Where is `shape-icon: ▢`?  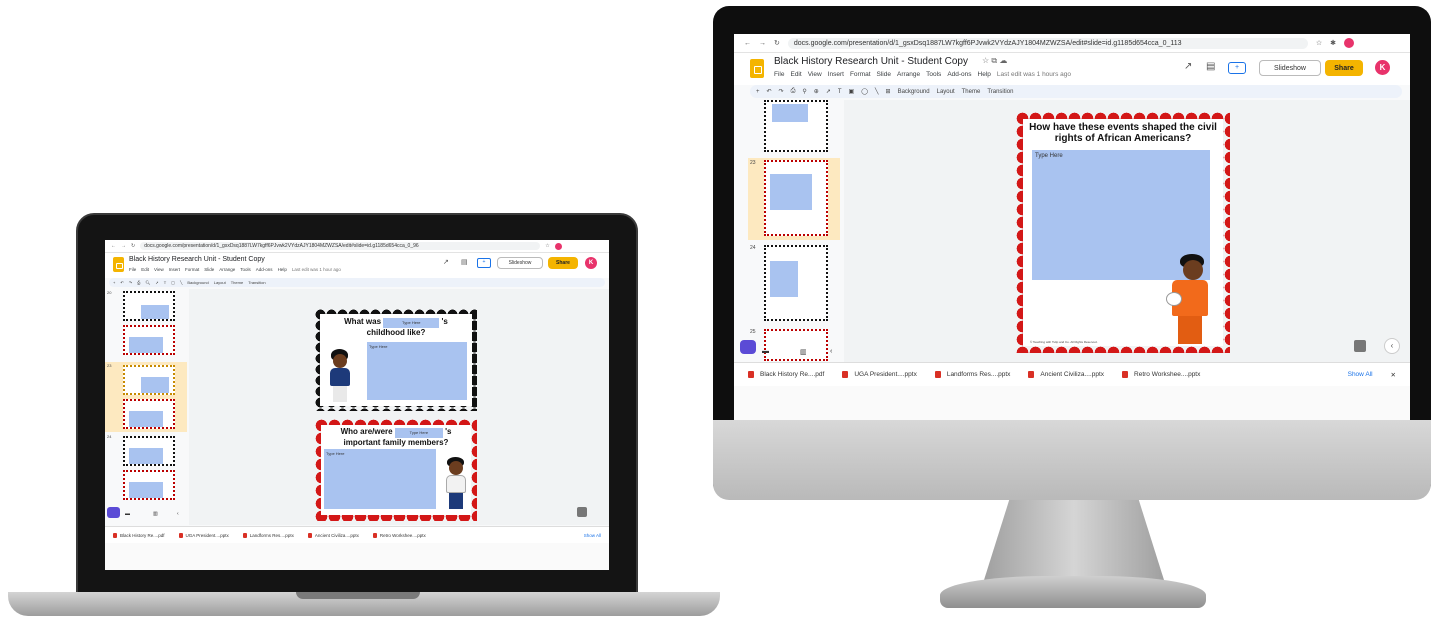
shape-icon: ▢ is located at coordinates (173, 282).